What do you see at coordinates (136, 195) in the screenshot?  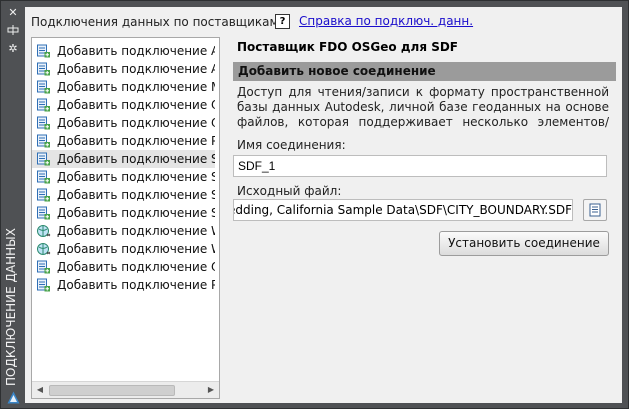 I see `provider-item-label: Добавить подключение SQL Server` at bounding box center [136, 195].